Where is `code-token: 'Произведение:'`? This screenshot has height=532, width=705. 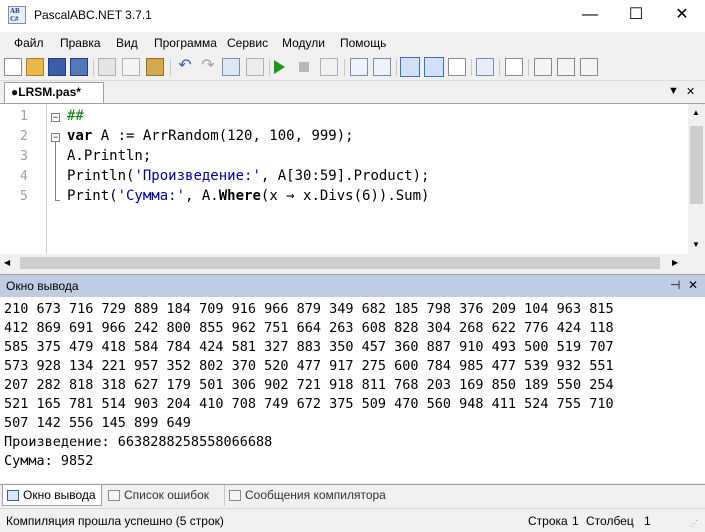 code-token: 'Произведение:' is located at coordinates (197, 176).